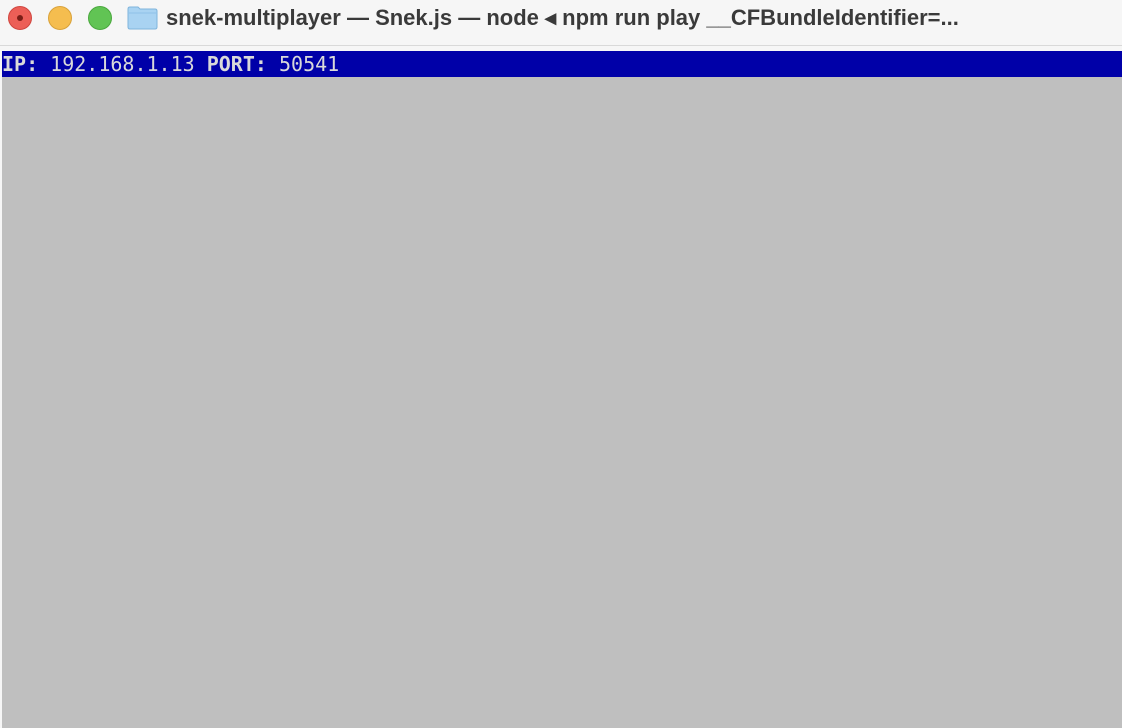  What do you see at coordinates (20, 64) in the screenshot?
I see `ip-label: IP:` at bounding box center [20, 64].